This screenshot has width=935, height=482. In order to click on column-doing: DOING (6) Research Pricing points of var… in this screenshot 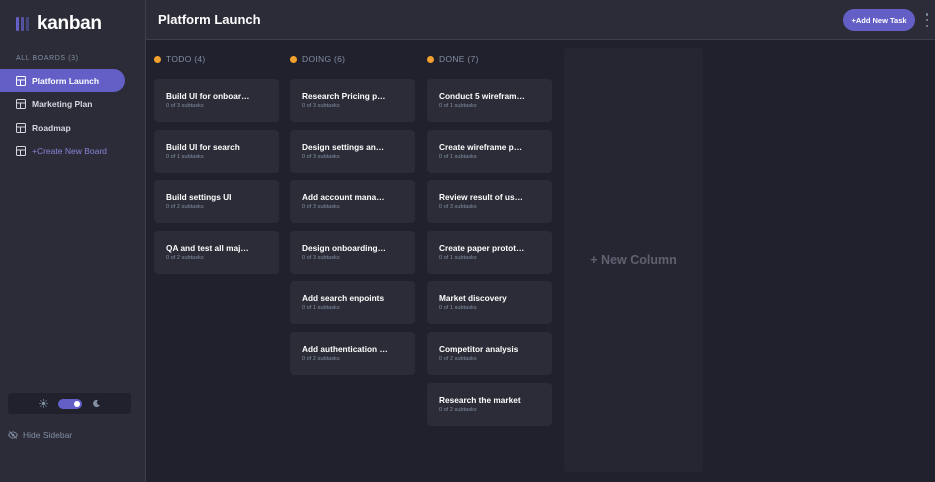, I will do `click(352, 213)`.